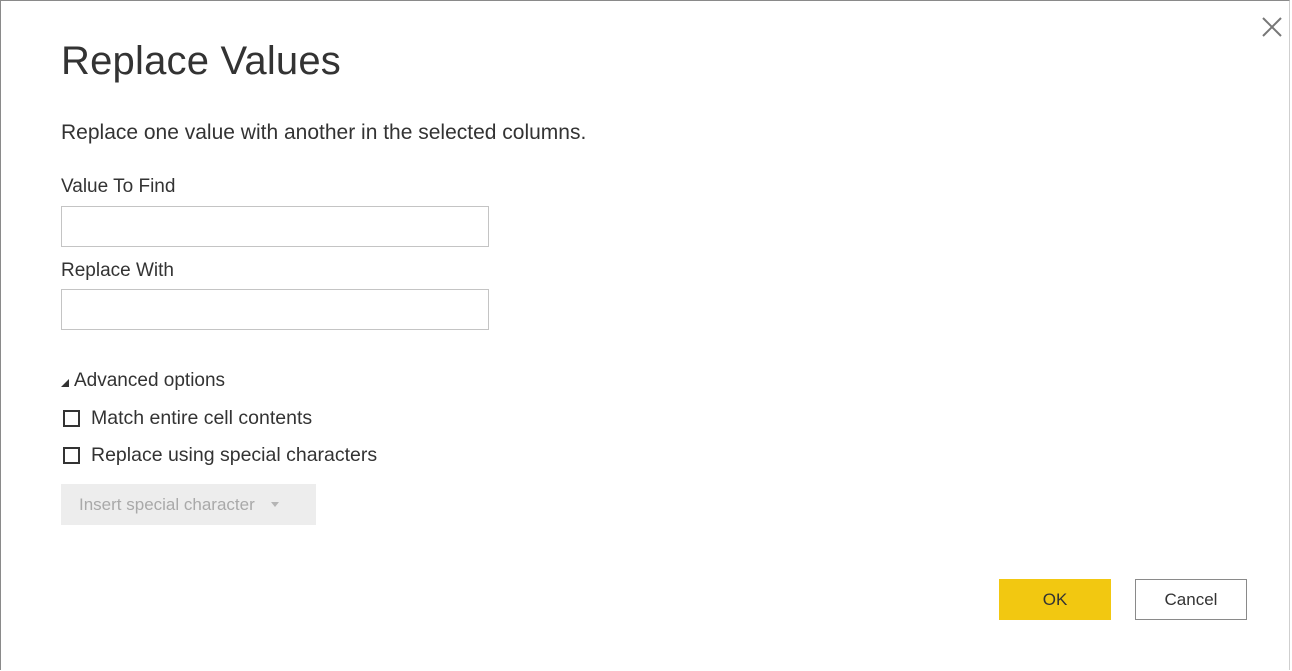 This screenshot has height=671, width=1292. What do you see at coordinates (275, 309) in the screenshot?
I see `replace-with-input` at bounding box center [275, 309].